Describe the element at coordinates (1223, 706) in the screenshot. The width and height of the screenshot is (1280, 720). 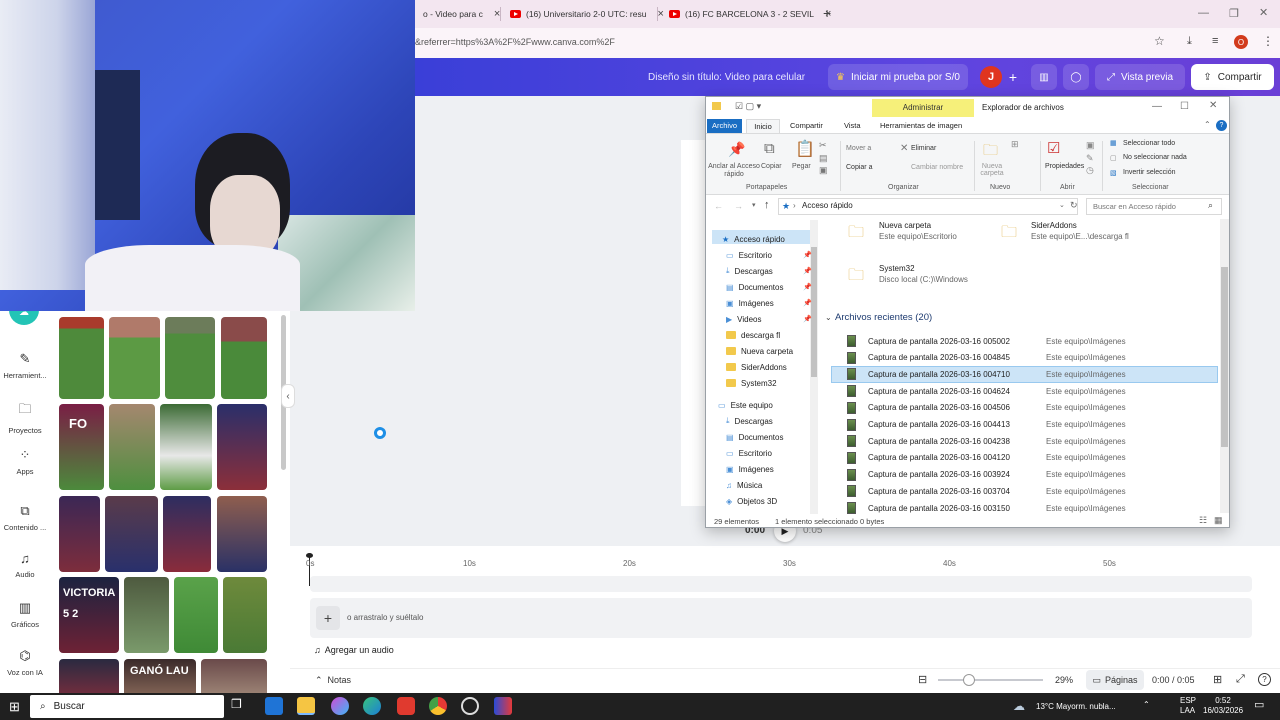
I see `clock: 0:52 16/03/2026` at that location.